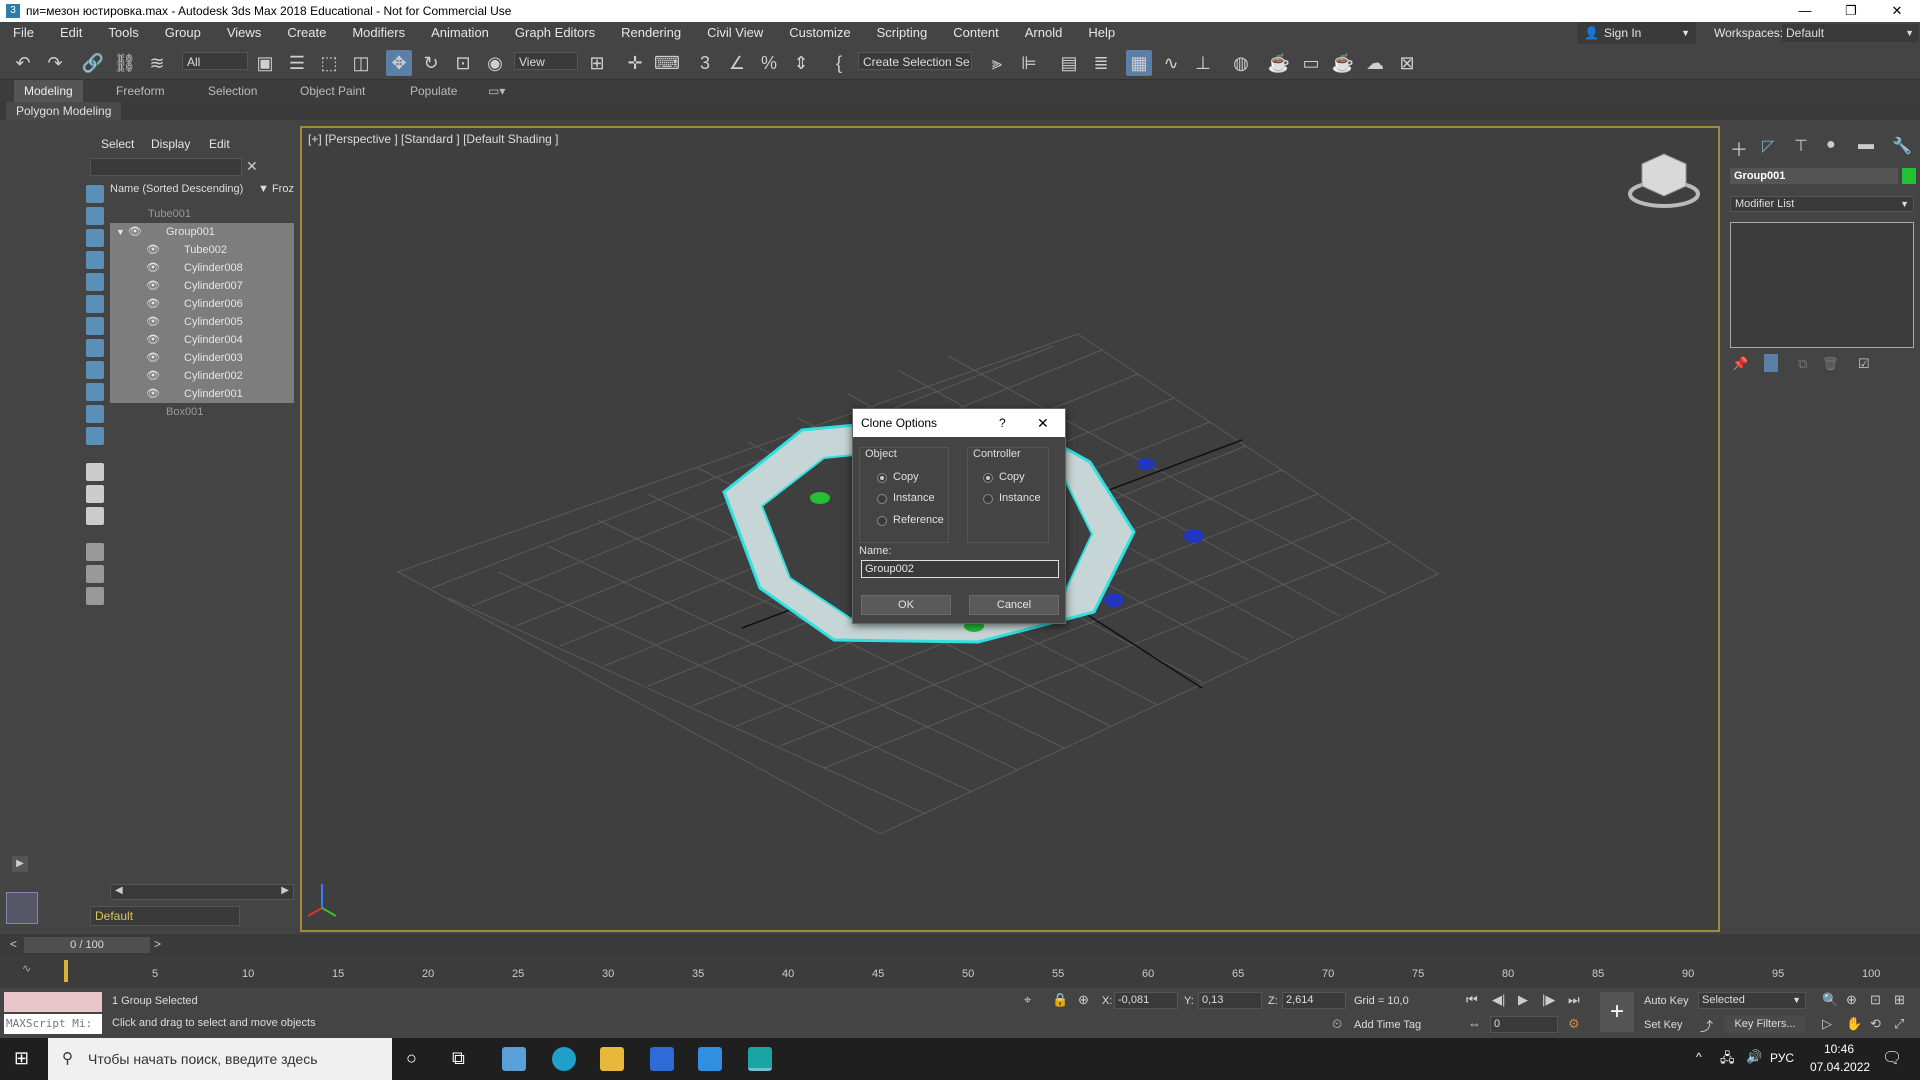  I want to click on rect-selection-icon: ⬚, so click(329, 63).